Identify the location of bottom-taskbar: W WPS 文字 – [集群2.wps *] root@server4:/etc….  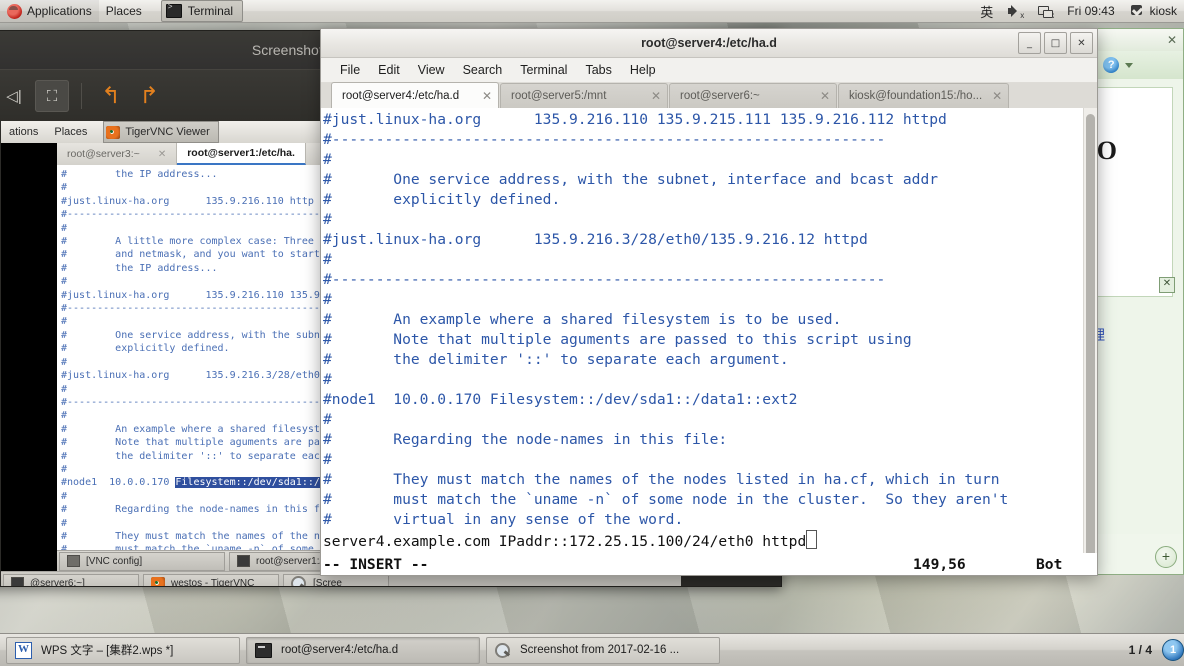
(592, 649).